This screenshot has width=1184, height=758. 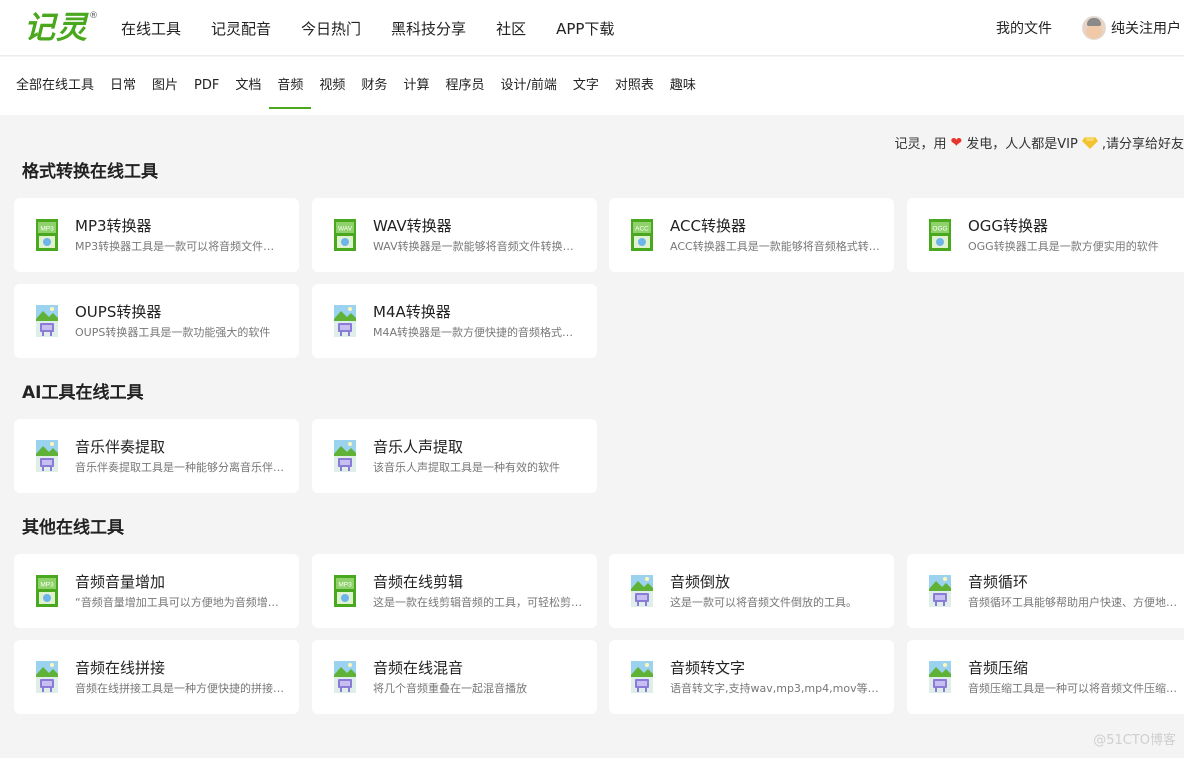 What do you see at coordinates (290, 86) in the screenshot?
I see `category-tab: 音频` at bounding box center [290, 86].